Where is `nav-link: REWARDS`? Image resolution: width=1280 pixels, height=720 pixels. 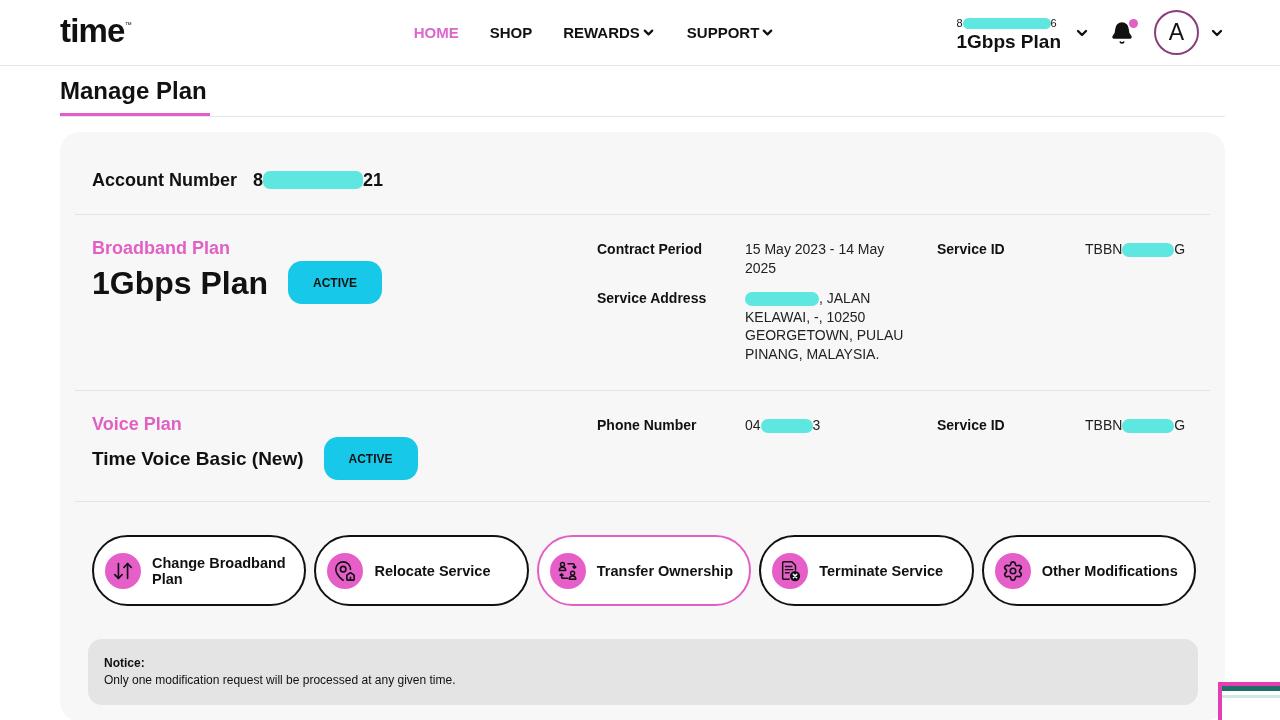
nav-link: REWARDS is located at coordinates (609, 32).